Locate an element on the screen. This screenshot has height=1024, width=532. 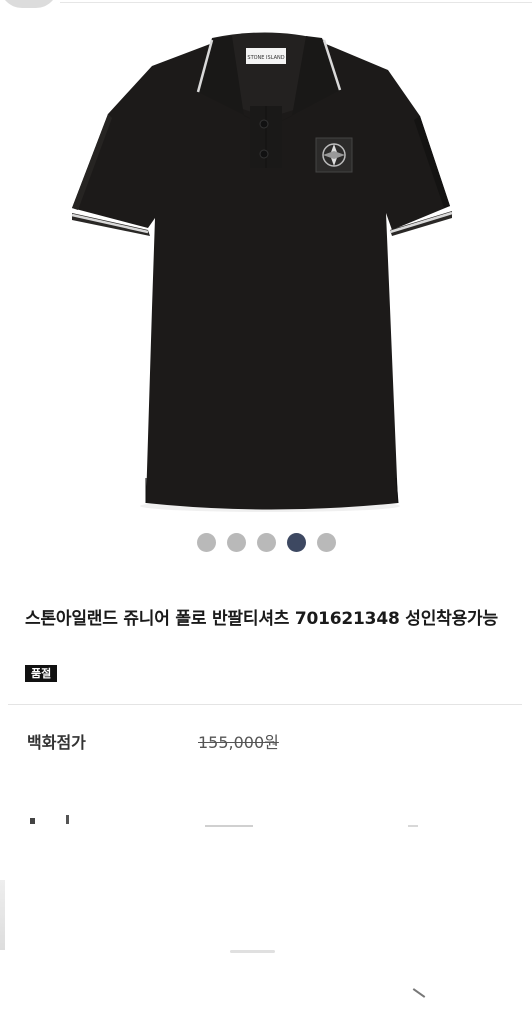
price-label: 백화점가 is located at coordinates (56, 742).